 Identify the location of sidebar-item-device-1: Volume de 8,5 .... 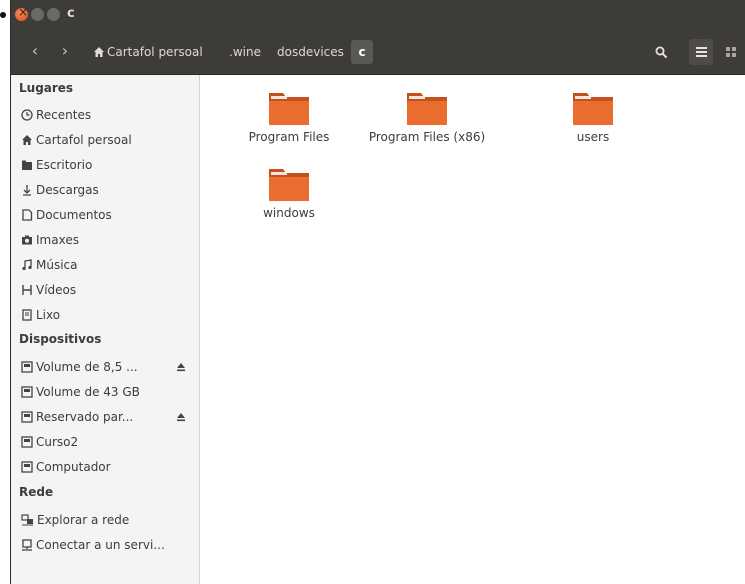
(79, 367).